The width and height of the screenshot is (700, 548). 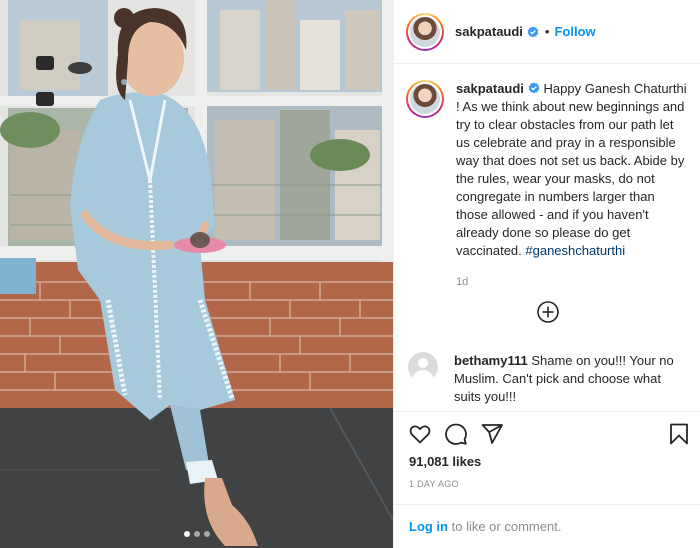 What do you see at coordinates (423, 367) in the screenshot?
I see `commenter-avatar` at bounding box center [423, 367].